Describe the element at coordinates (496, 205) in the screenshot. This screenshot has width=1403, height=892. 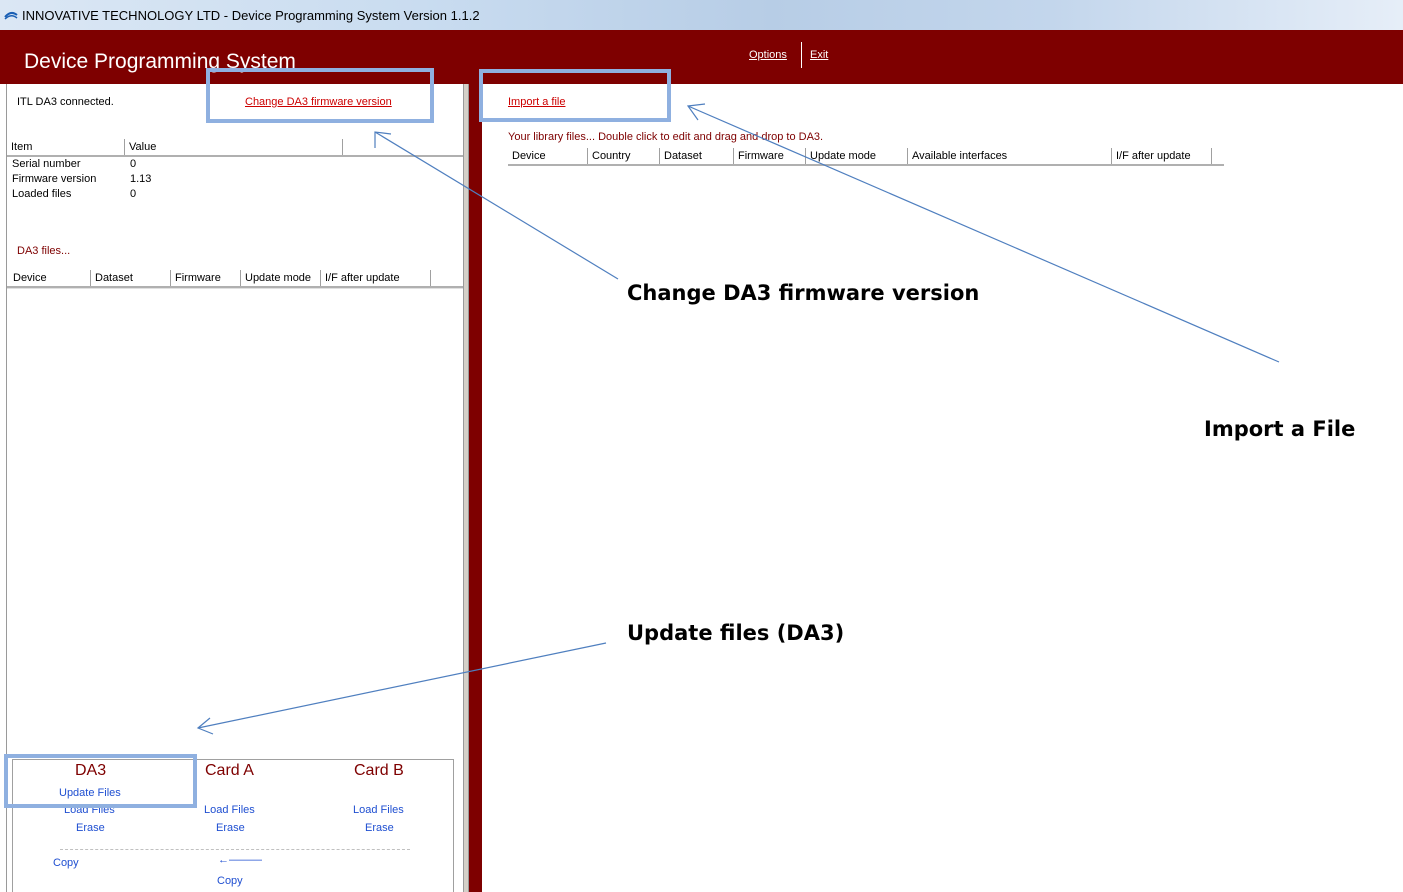
I see `change-firmware-arrow` at that location.